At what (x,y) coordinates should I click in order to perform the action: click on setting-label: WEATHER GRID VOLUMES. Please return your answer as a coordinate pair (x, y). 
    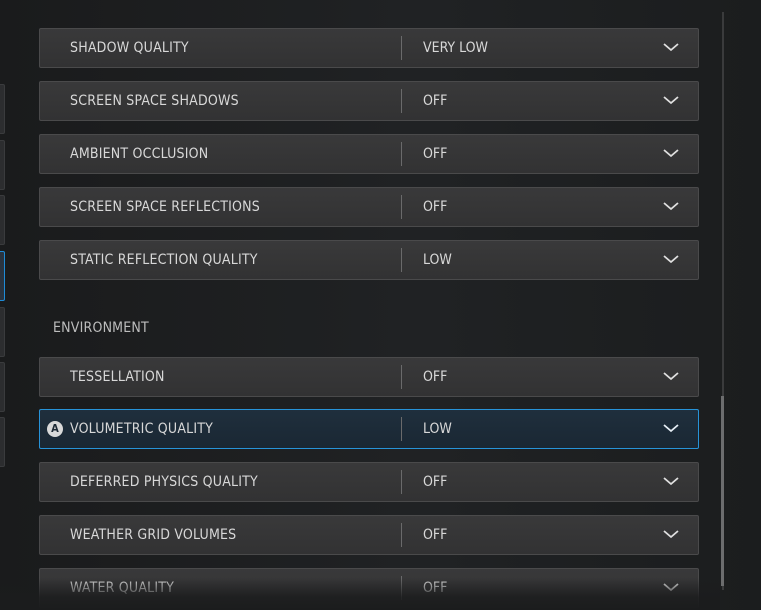
    Looking at the image, I should click on (153, 535).